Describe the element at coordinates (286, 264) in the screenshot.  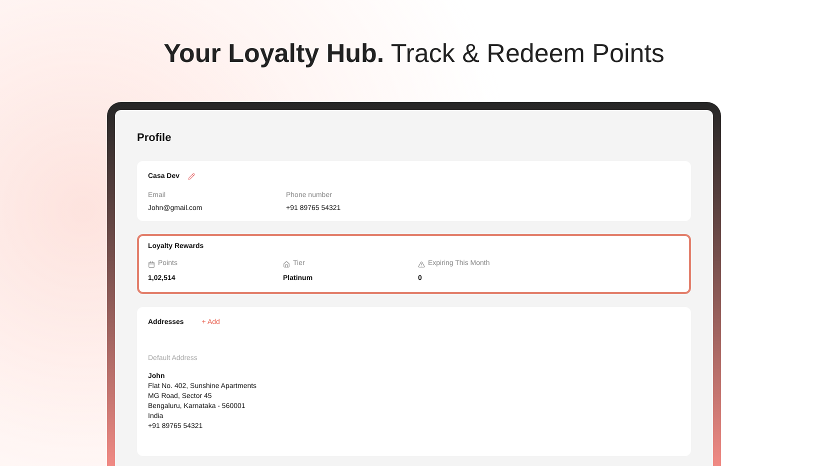
I see `house-icon` at that location.